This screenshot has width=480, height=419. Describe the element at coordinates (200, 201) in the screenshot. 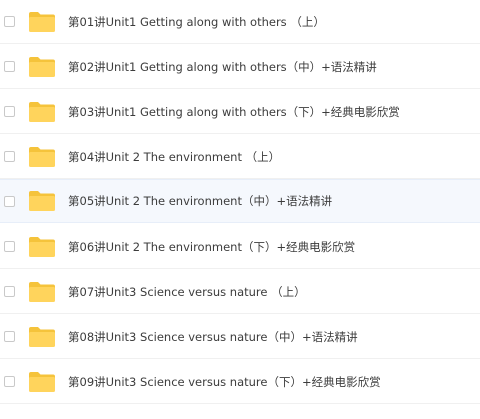

I see `file-name: 第05讲Unit 2 The environment（中）+语法精讲` at that location.